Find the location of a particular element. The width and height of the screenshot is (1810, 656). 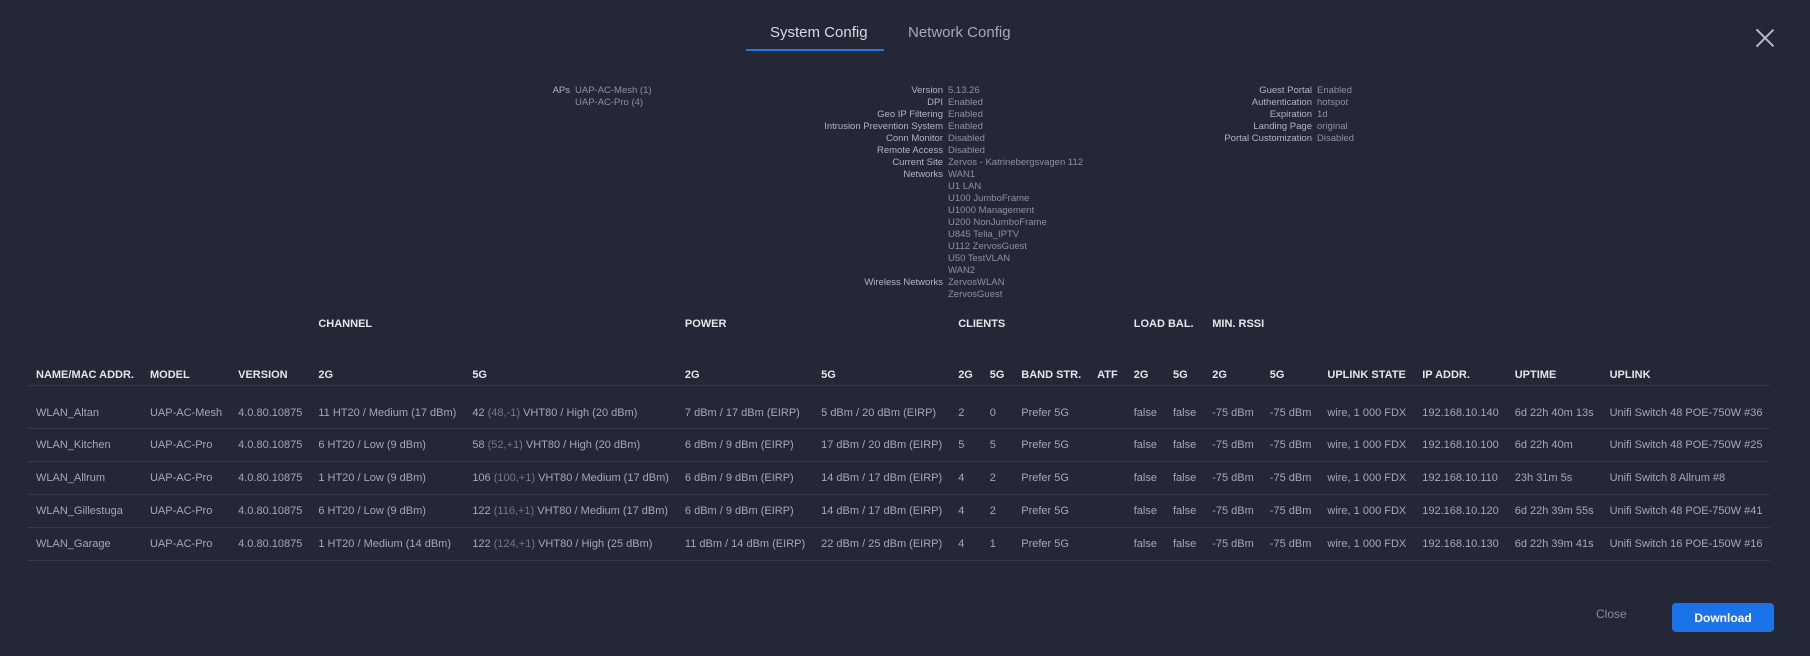

info-row: U845 Telia_IPTV is located at coordinates (936, 235).